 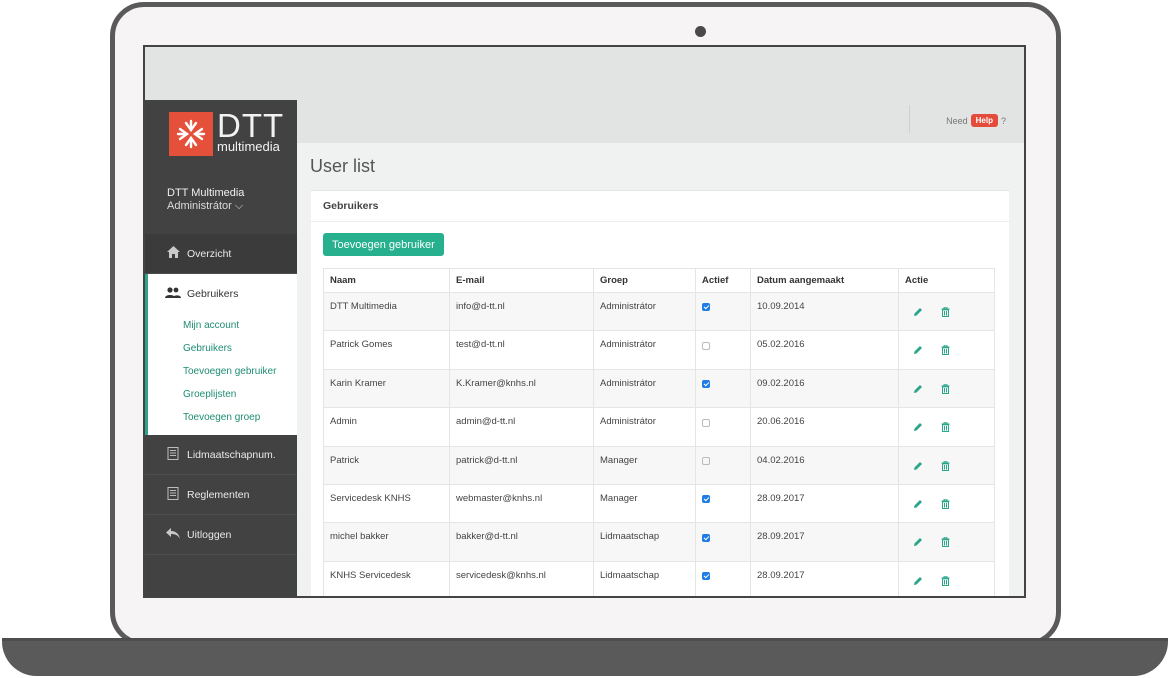 What do you see at coordinates (585, 639) in the screenshot?
I see `laptop-hinge` at bounding box center [585, 639].